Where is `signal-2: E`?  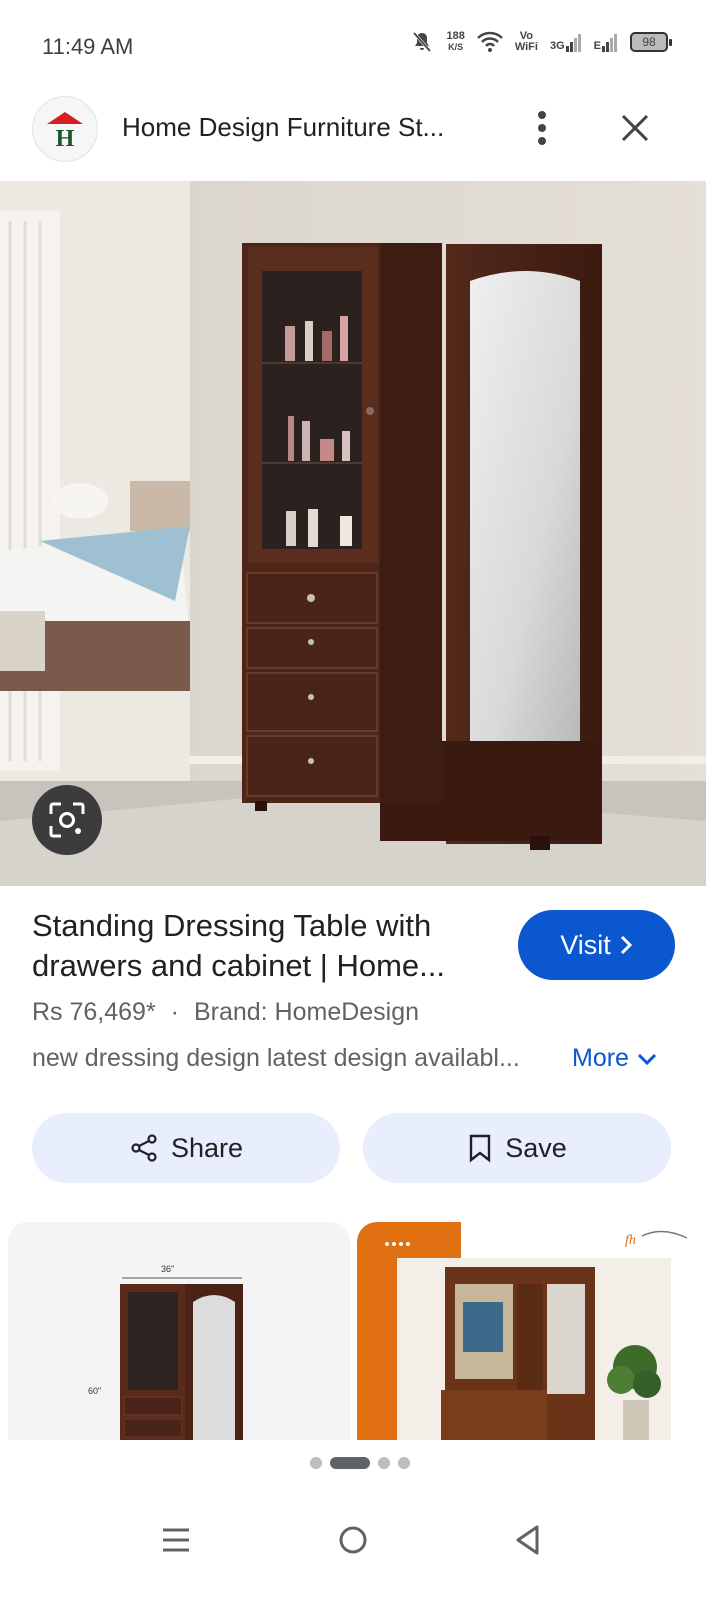
signal-2: E is located at coordinates (606, 42).